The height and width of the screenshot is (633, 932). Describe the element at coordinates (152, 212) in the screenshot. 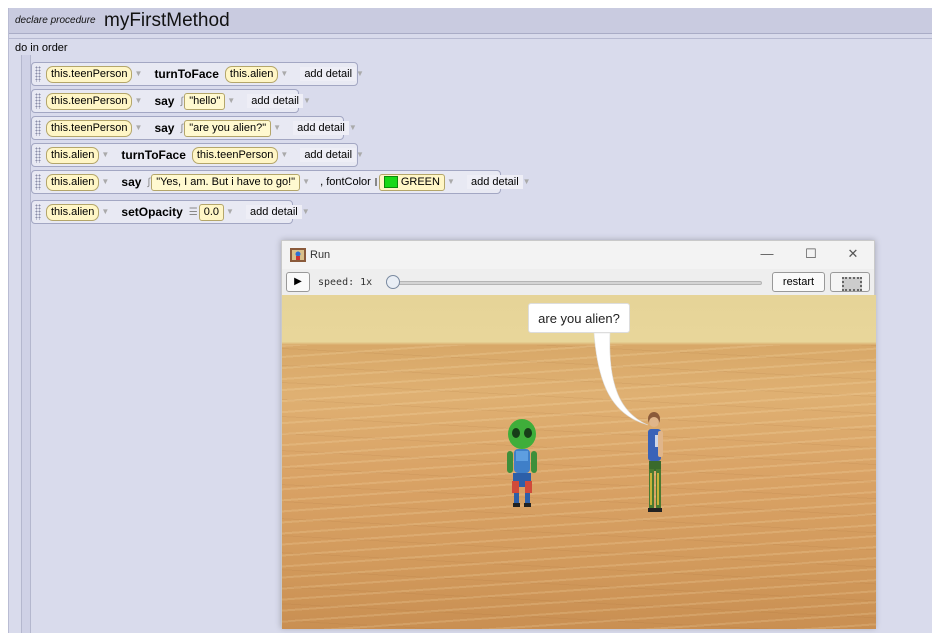

I see `method-name: setOpacity` at that location.